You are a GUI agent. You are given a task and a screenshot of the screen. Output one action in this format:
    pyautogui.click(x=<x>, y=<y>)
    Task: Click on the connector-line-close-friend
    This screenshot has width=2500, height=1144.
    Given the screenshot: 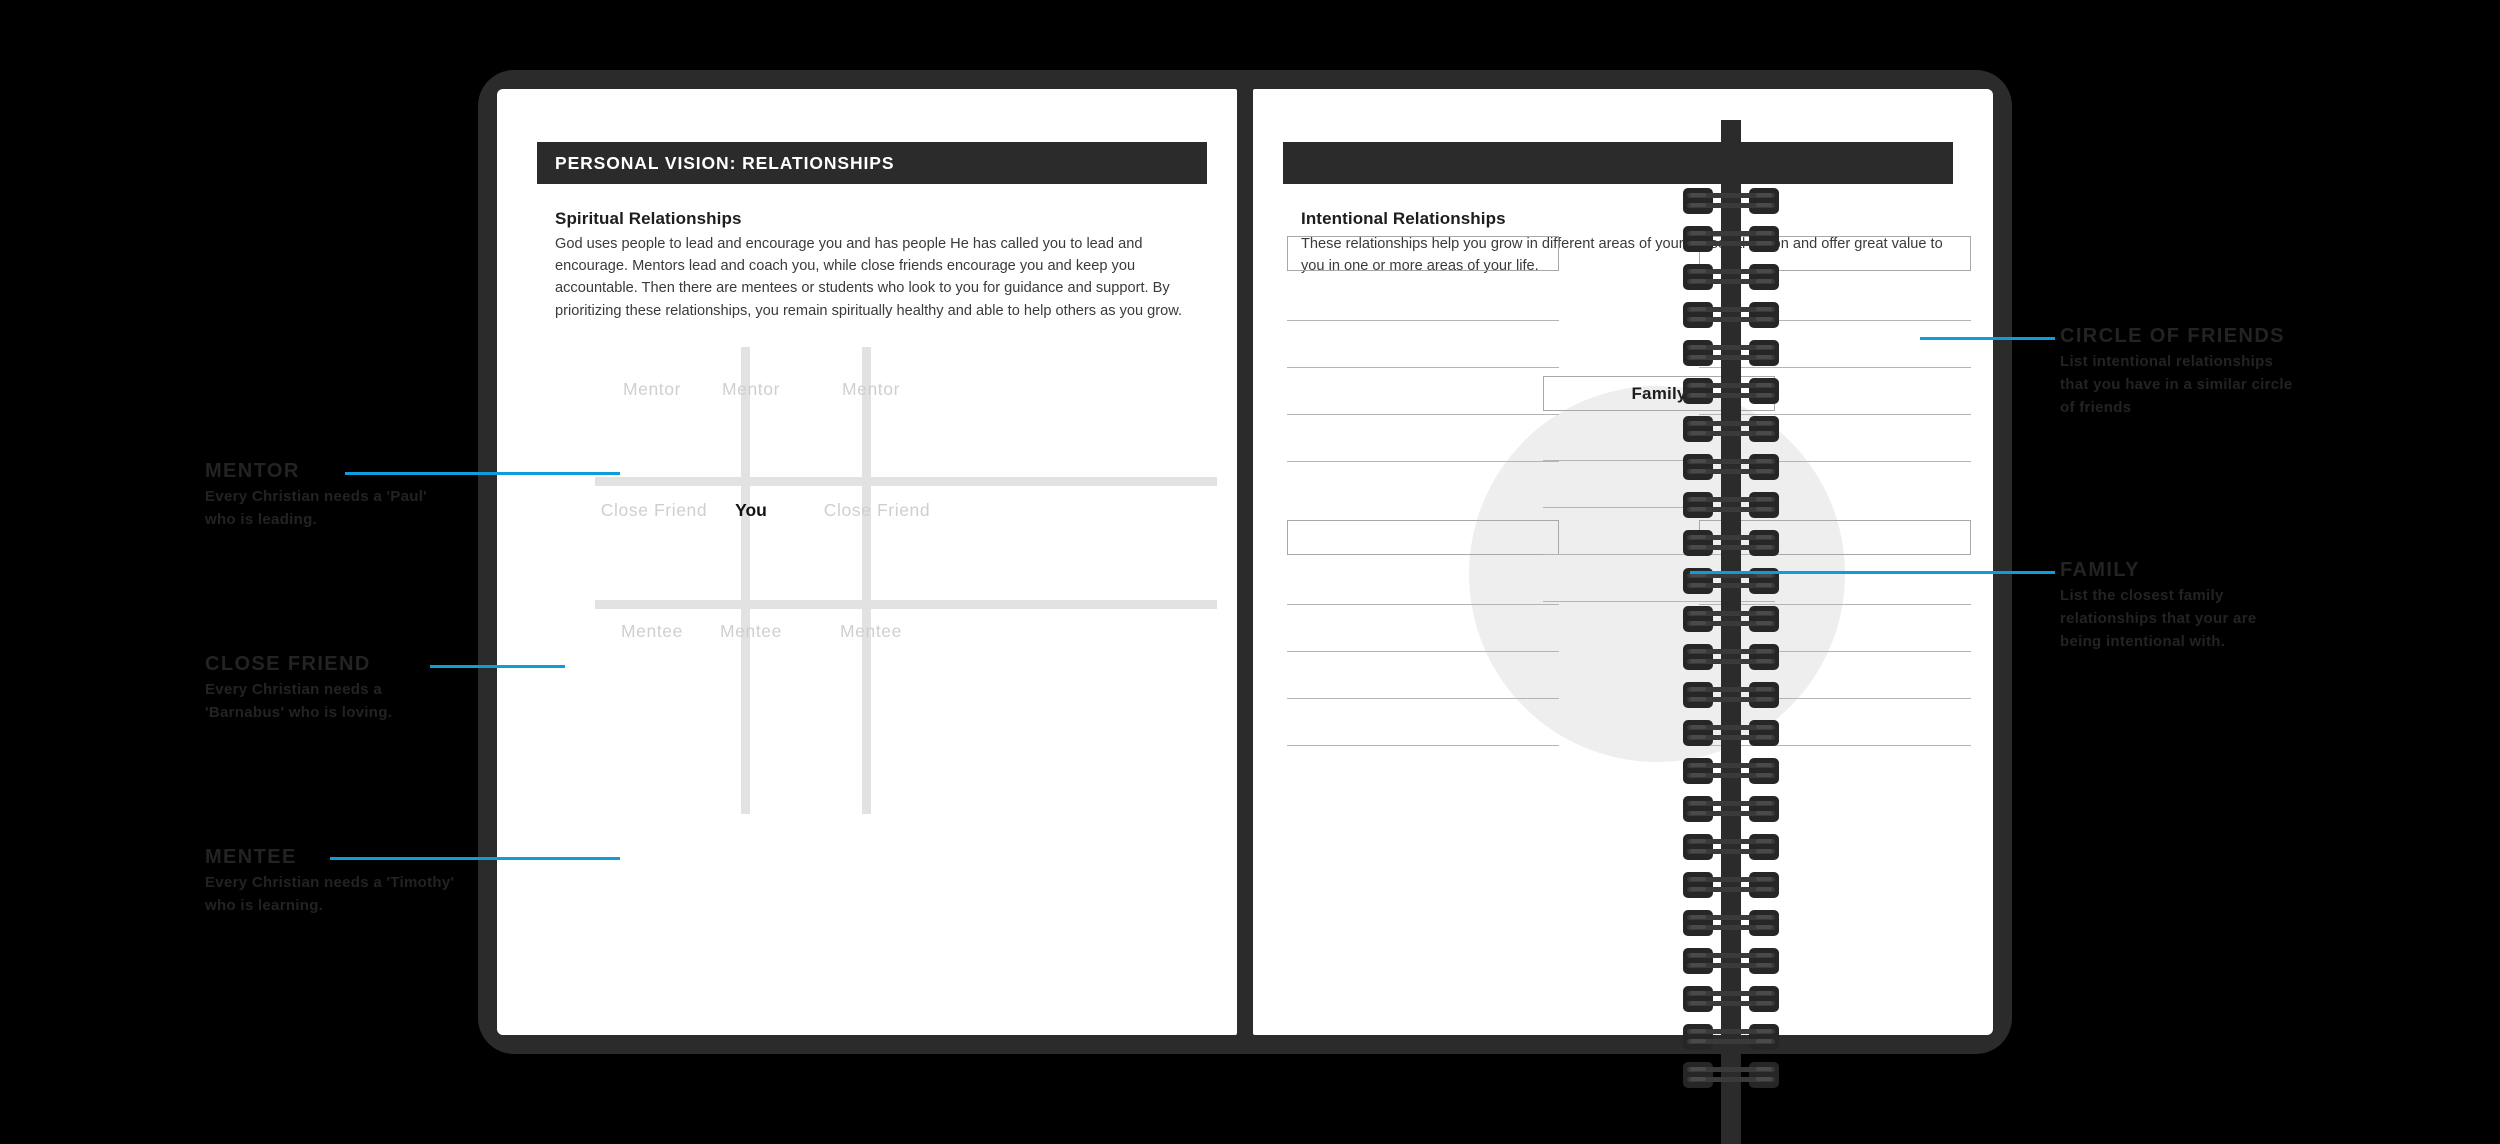 What is the action you would take?
    pyautogui.click(x=497, y=666)
    